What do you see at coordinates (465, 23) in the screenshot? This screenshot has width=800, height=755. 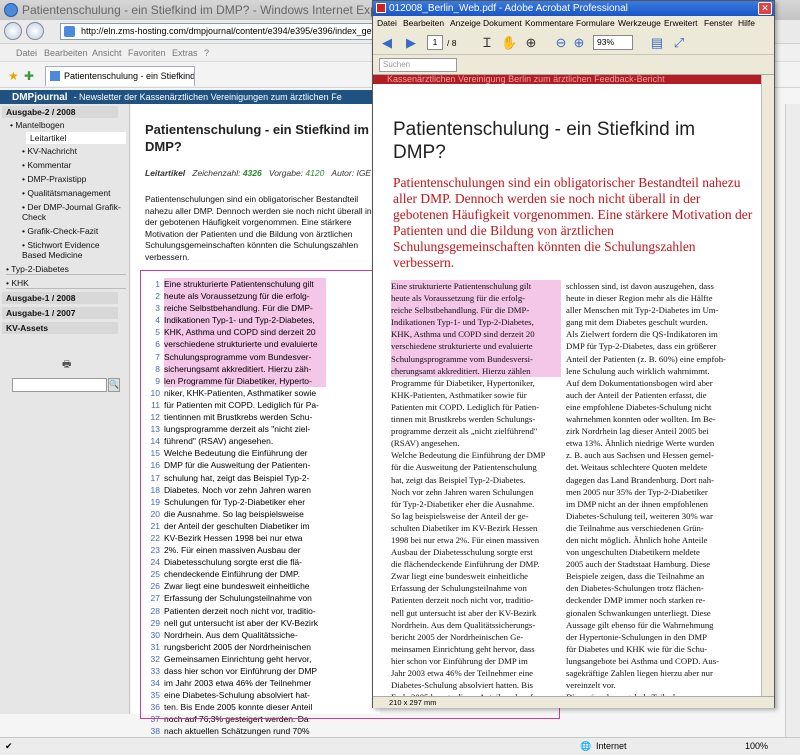 I see `ac-menu-anzeige: Anzeige` at bounding box center [465, 23].